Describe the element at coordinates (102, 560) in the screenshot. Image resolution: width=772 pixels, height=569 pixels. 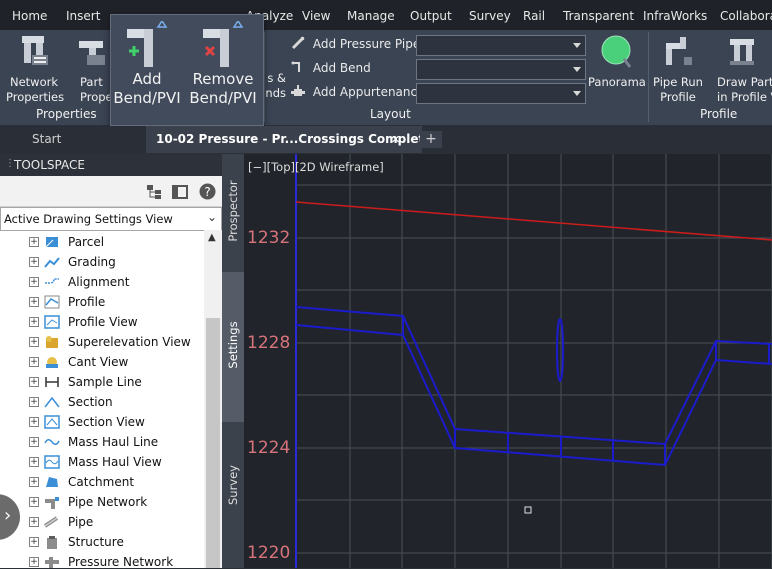
I see `tree-item-pressure-network: + Pressure Network` at that location.